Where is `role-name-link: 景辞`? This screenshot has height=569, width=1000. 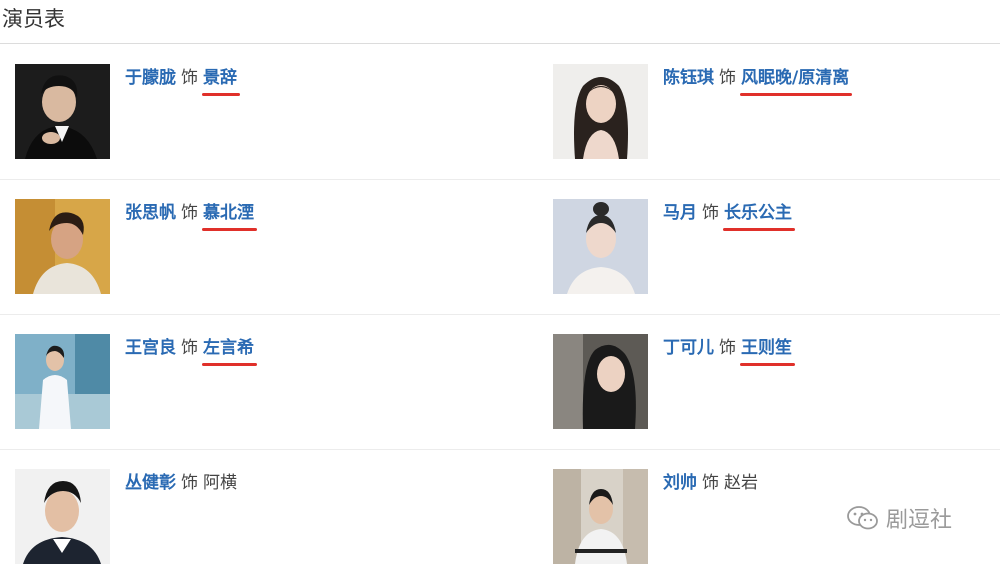
role-name-link: 景辞 is located at coordinates (221, 81).